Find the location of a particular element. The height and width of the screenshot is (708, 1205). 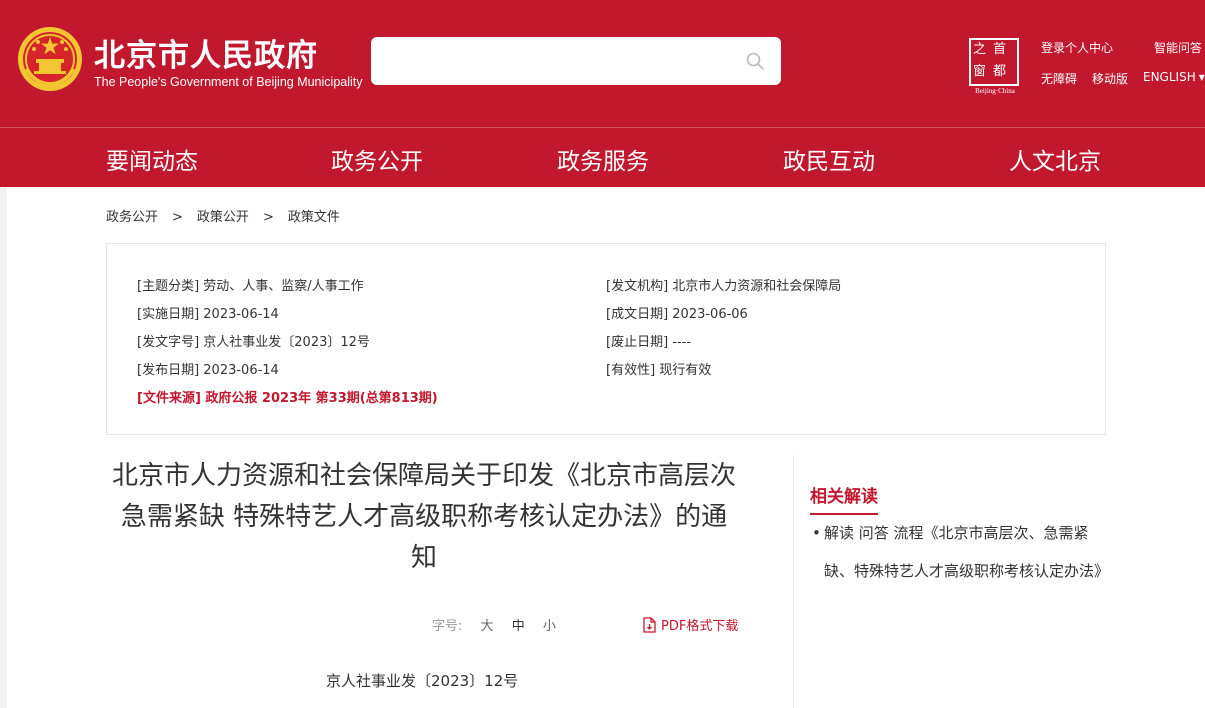

pdf-download-label: PDF格式下载 is located at coordinates (700, 626).